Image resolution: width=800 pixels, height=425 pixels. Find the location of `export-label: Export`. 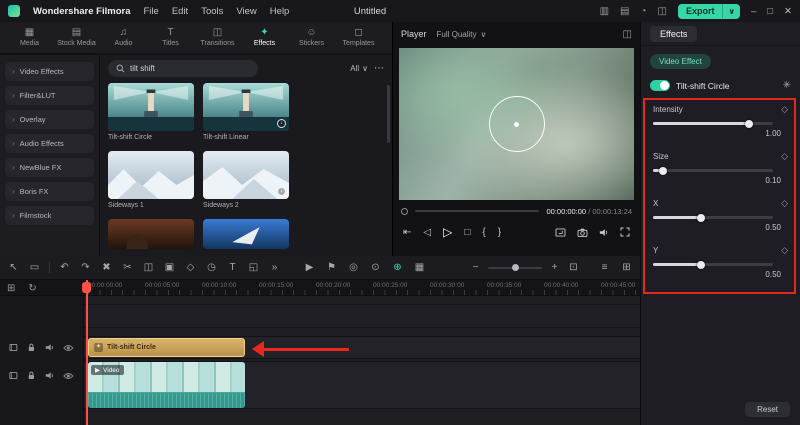

export-label: Export is located at coordinates (700, 11).